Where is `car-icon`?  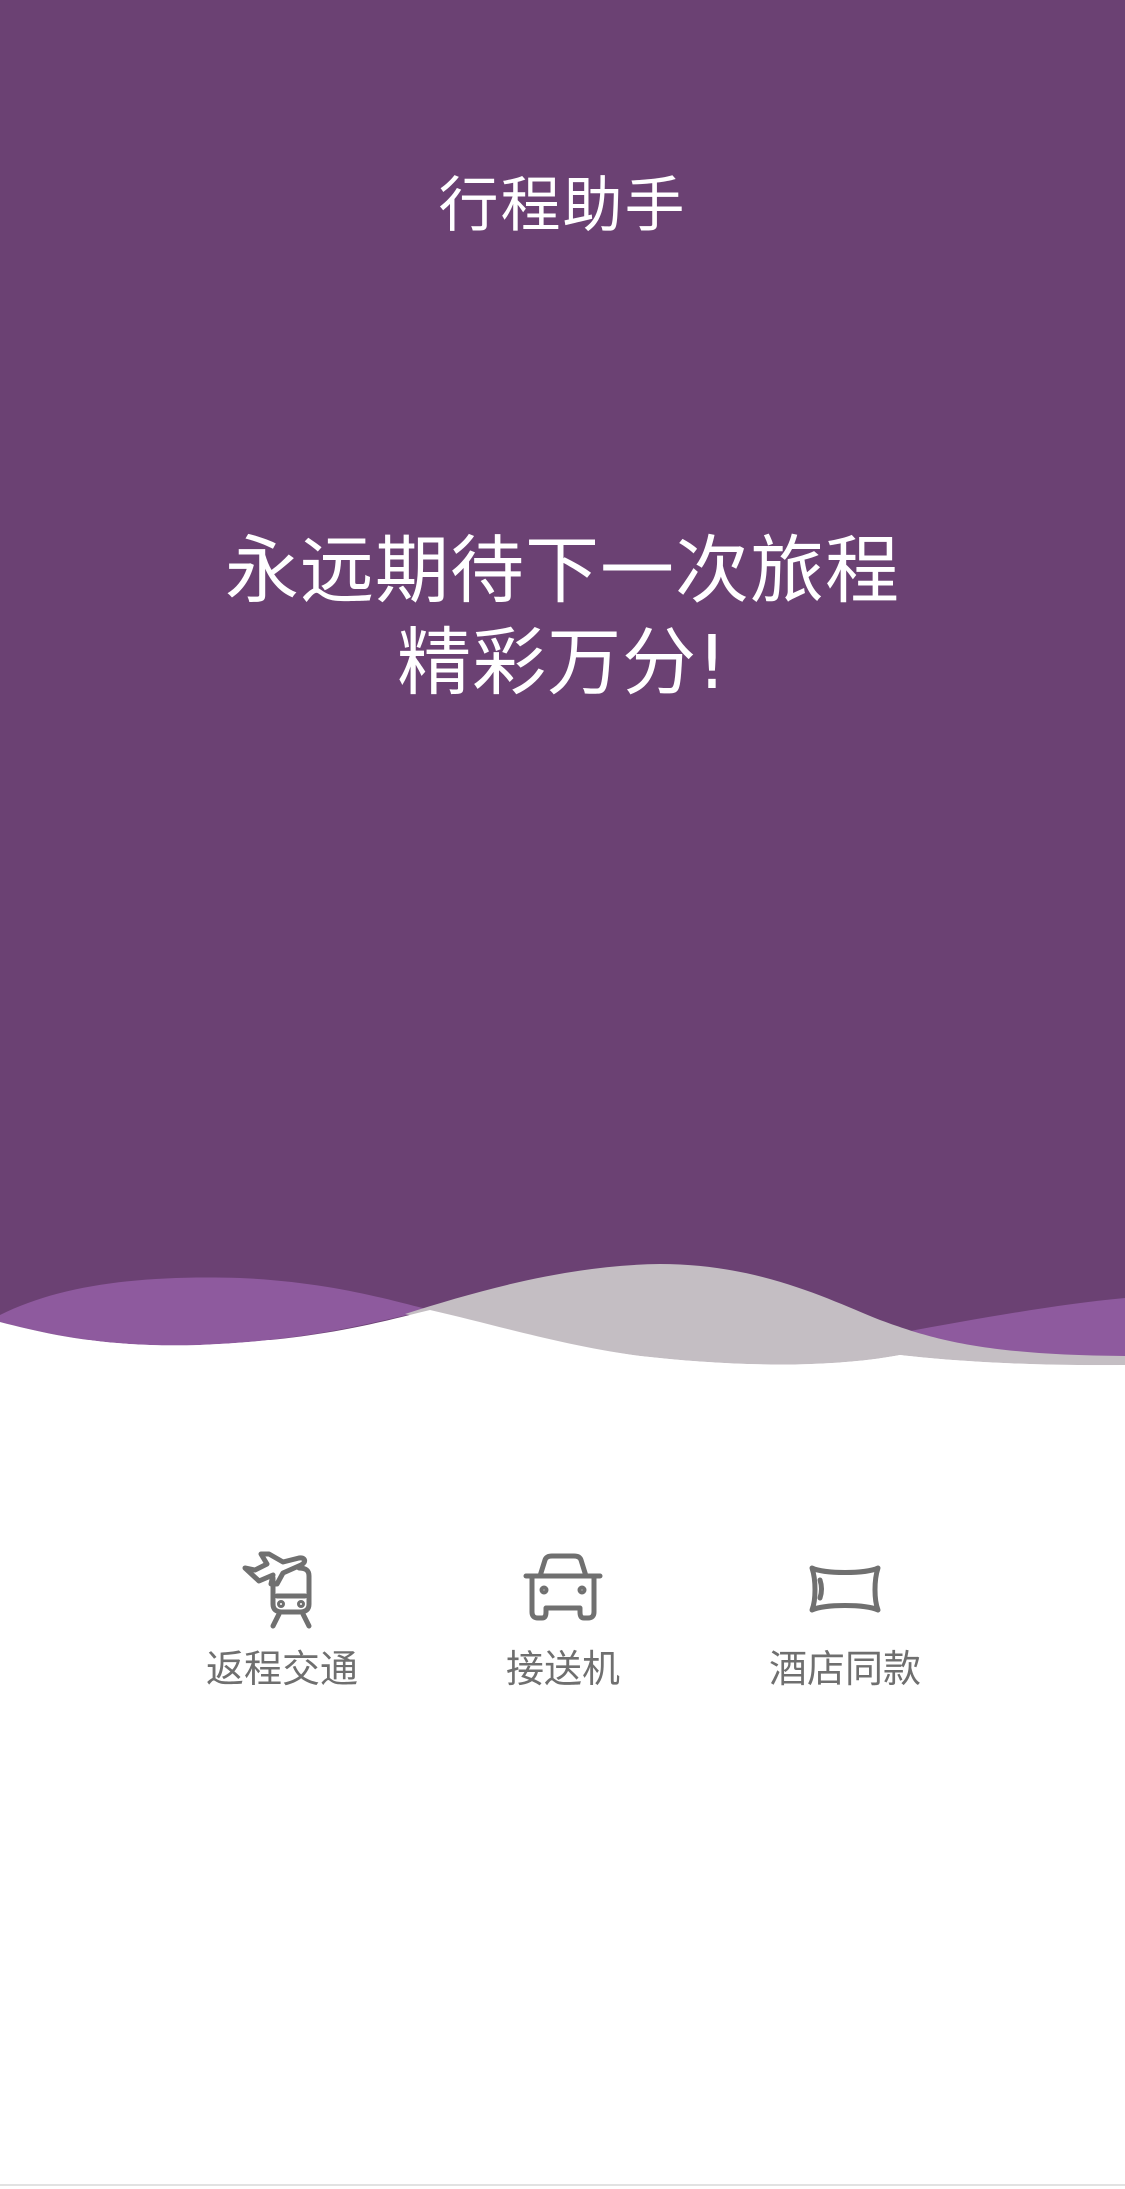
car-icon is located at coordinates (563, 1587).